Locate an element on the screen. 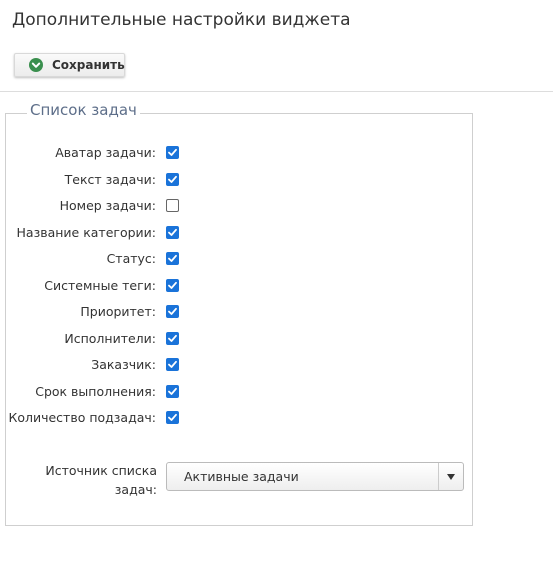  option-label: Аватар задачи: is located at coordinates (105, 152).